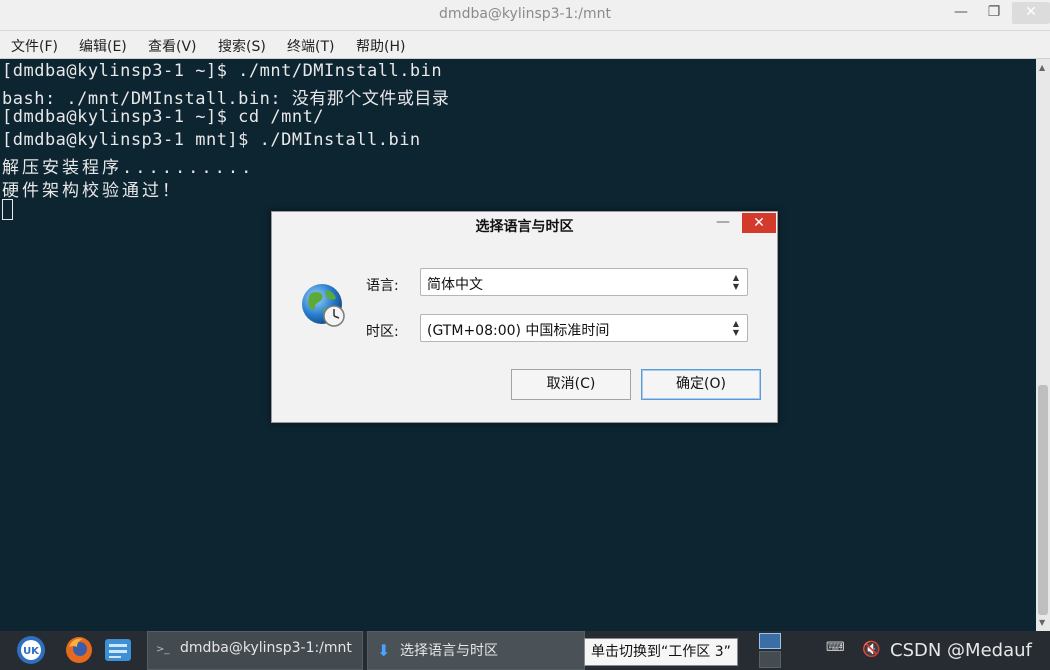 The height and width of the screenshot is (670, 1050). I want to click on window-titlebar: dmdba@kylinsp3-1:/mnt — ❐ ✕, so click(525, 15).